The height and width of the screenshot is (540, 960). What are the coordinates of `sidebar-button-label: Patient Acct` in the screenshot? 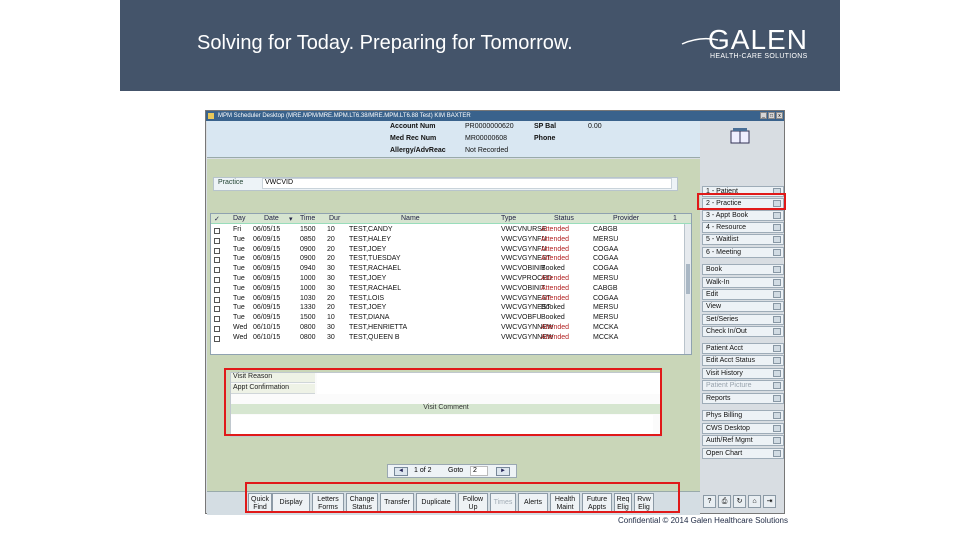 It's located at (724, 348).